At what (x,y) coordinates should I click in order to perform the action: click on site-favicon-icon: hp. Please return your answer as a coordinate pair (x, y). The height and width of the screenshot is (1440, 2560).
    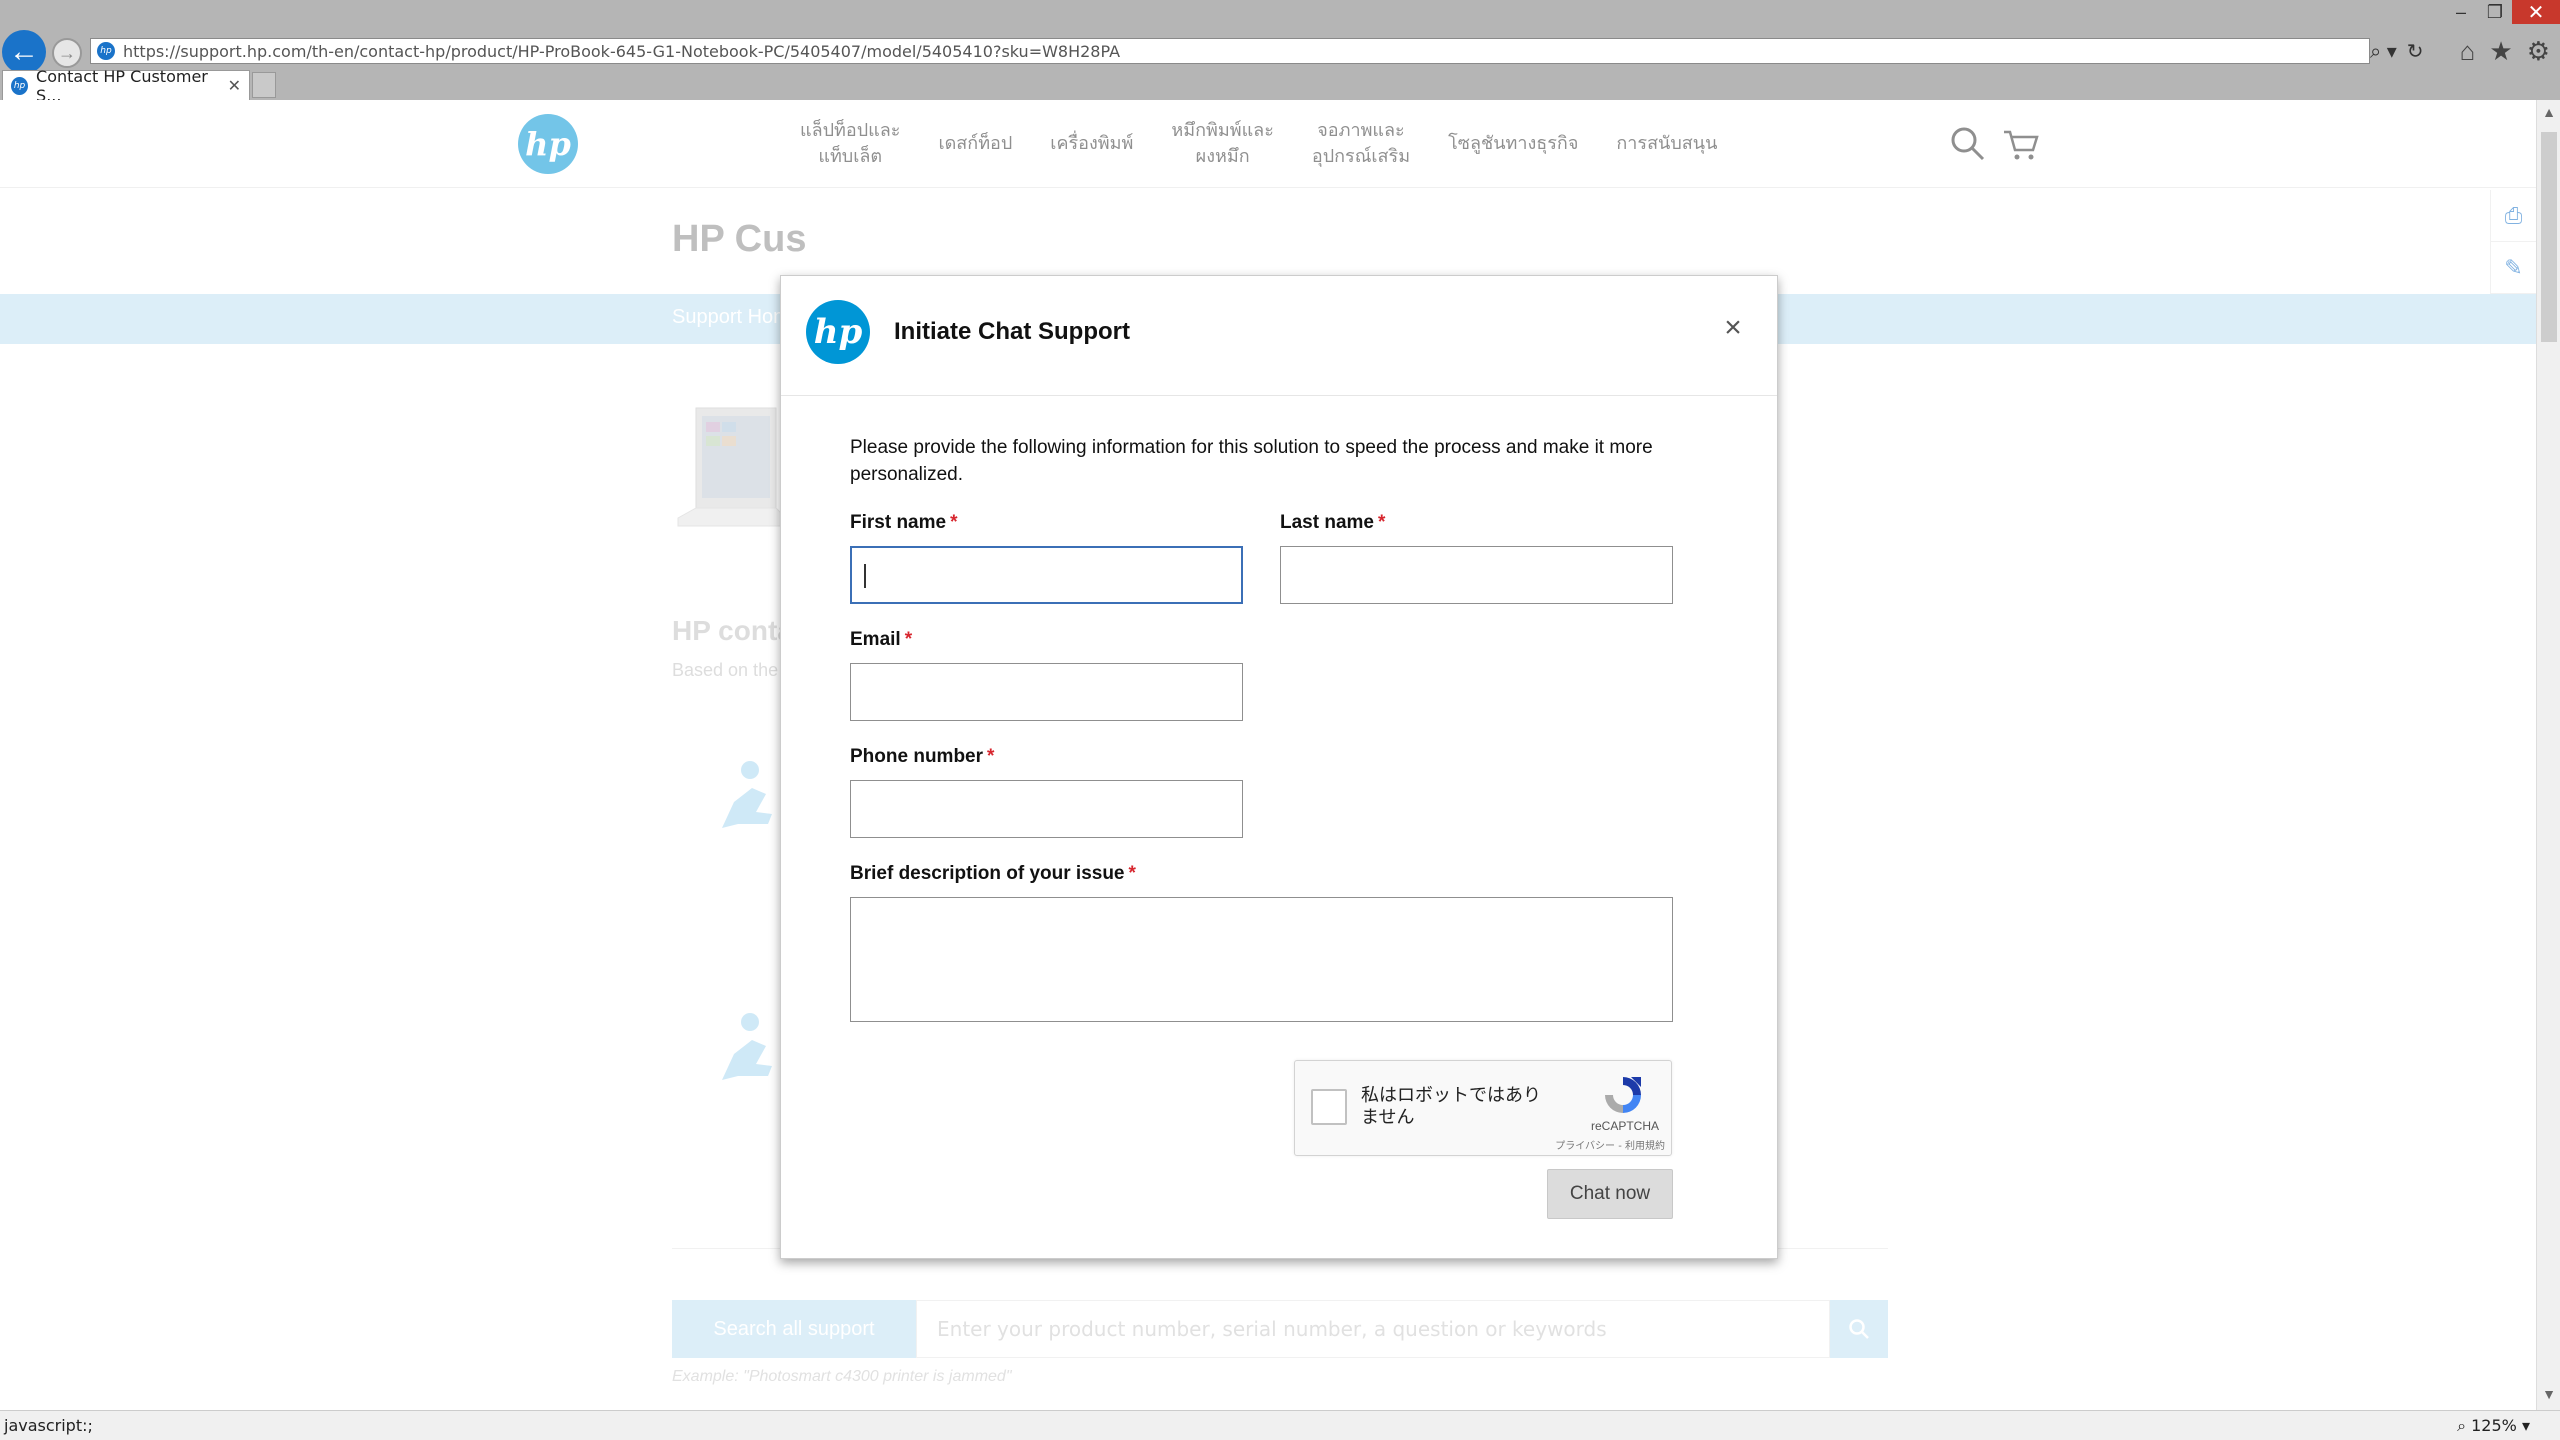
    Looking at the image, I should click on (106, 51).